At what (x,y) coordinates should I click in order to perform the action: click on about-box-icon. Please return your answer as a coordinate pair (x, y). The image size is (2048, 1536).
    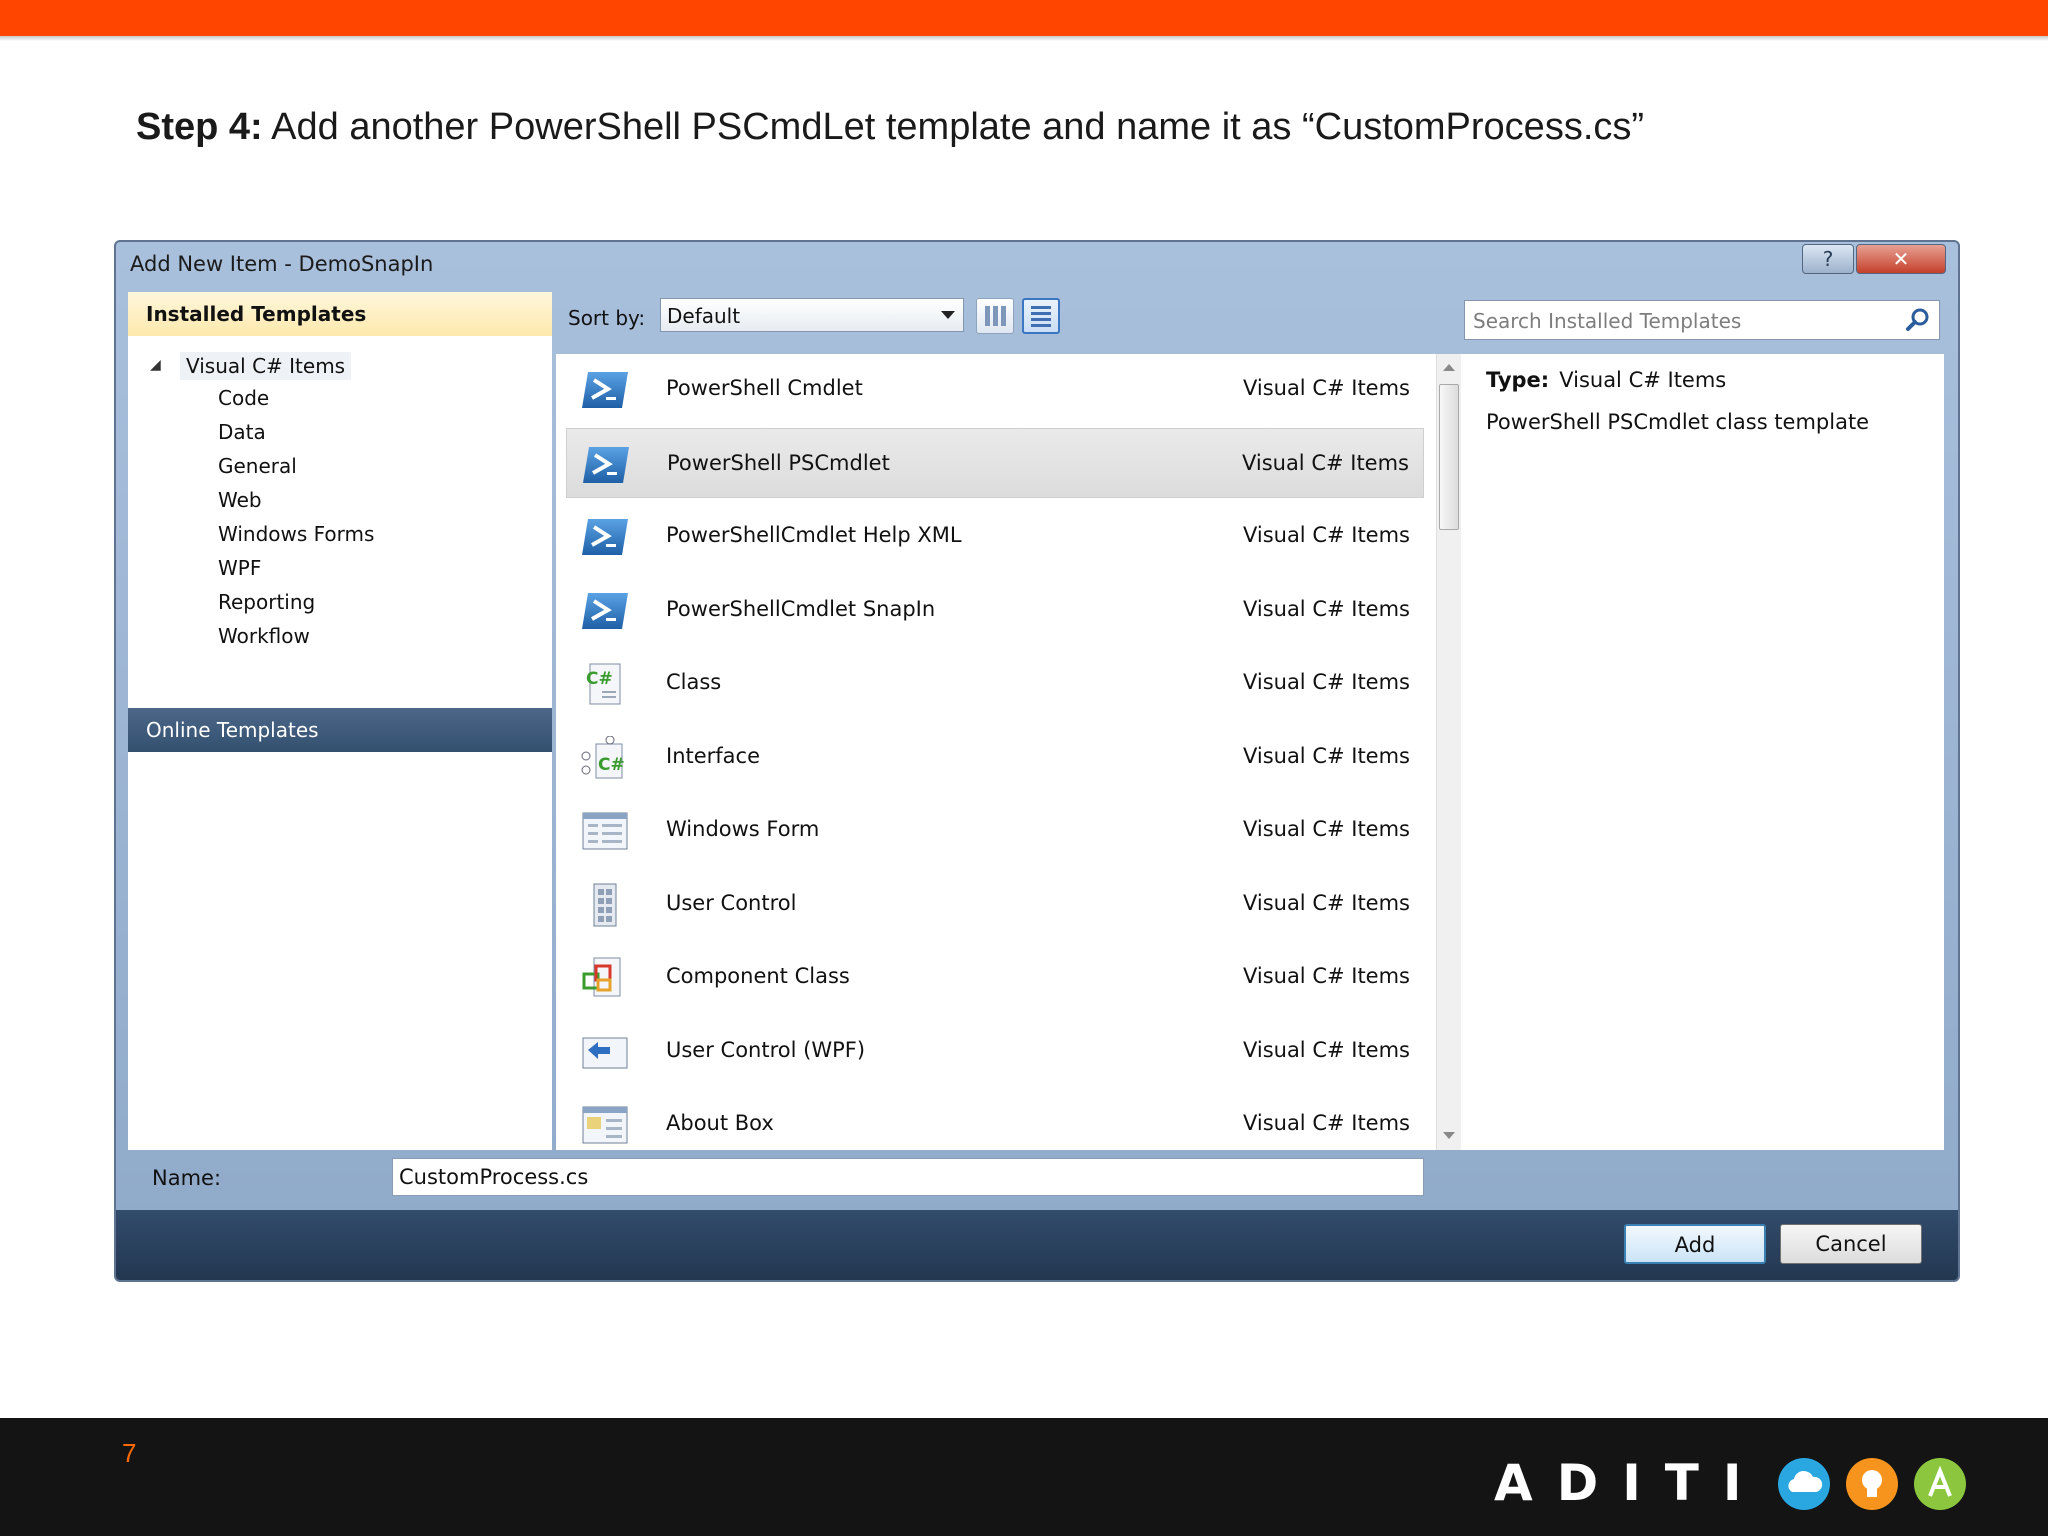
    Looking at the image, I should click on (605, 1125).